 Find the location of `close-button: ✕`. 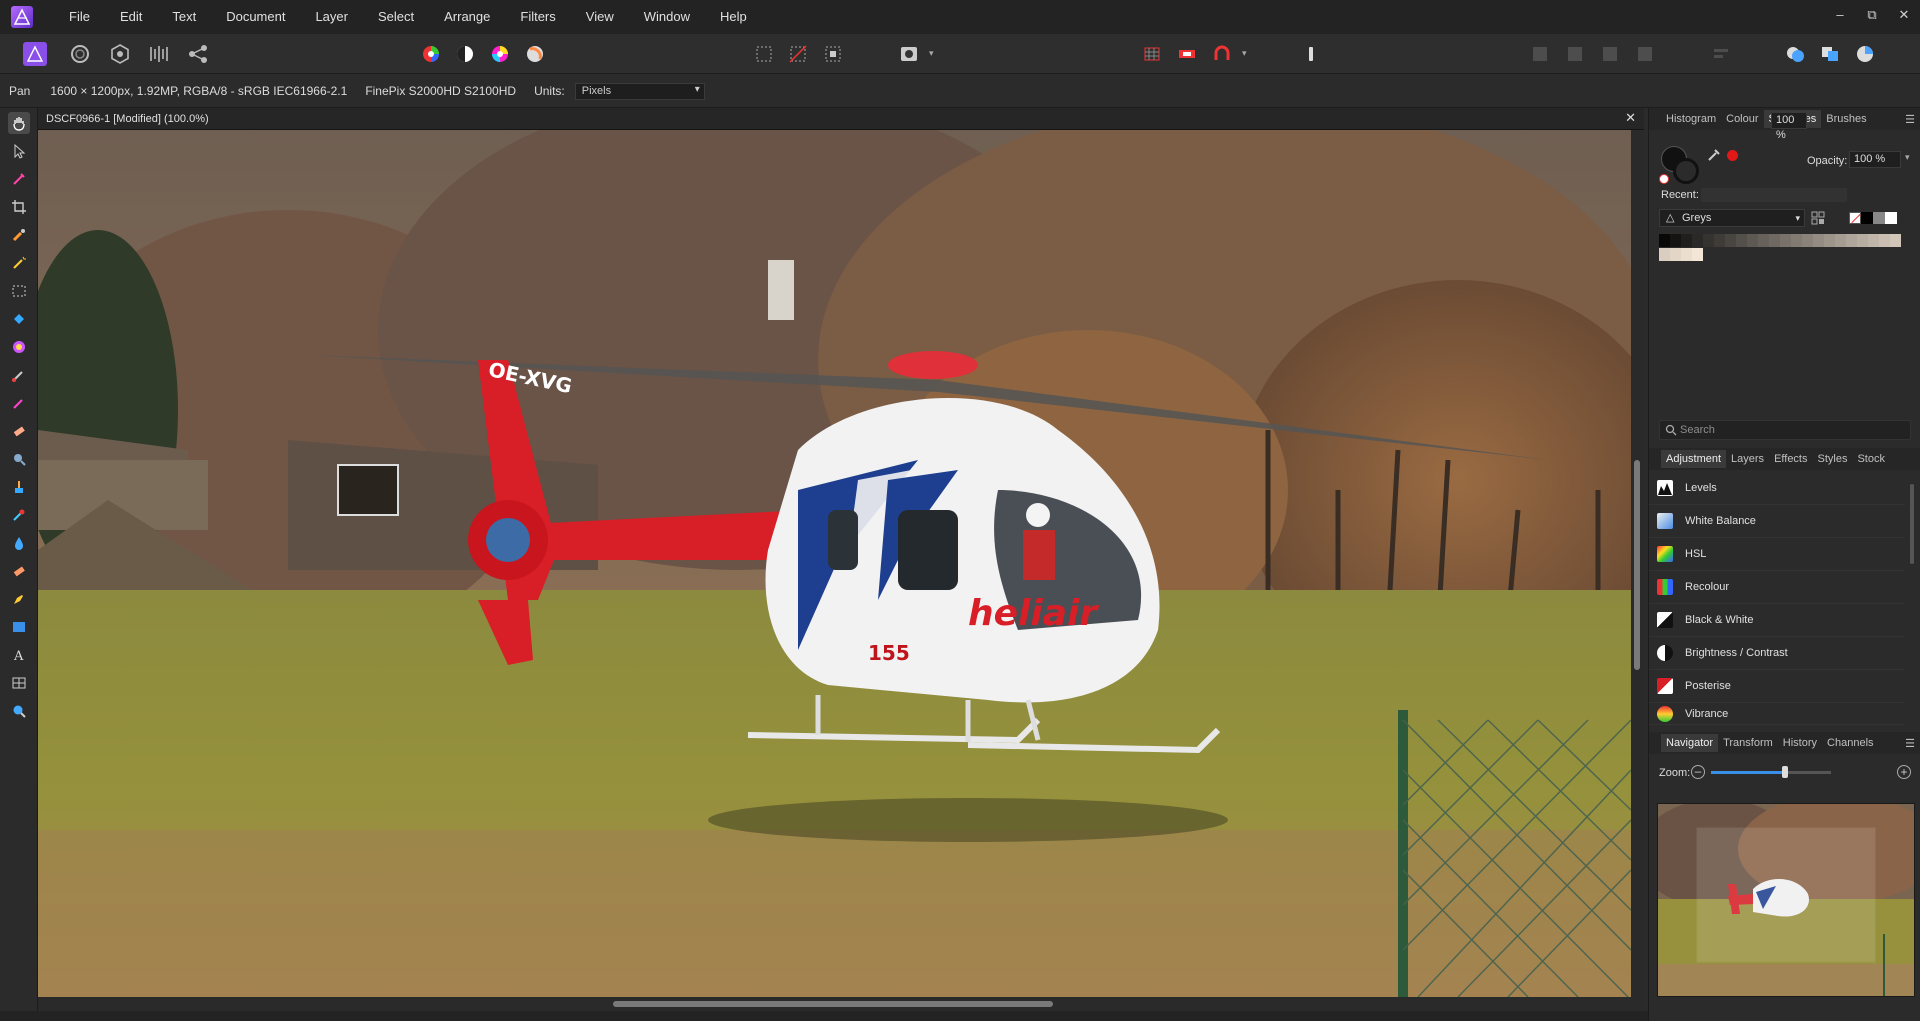

close-button: ✕ is located at coordinates (1904, 15).